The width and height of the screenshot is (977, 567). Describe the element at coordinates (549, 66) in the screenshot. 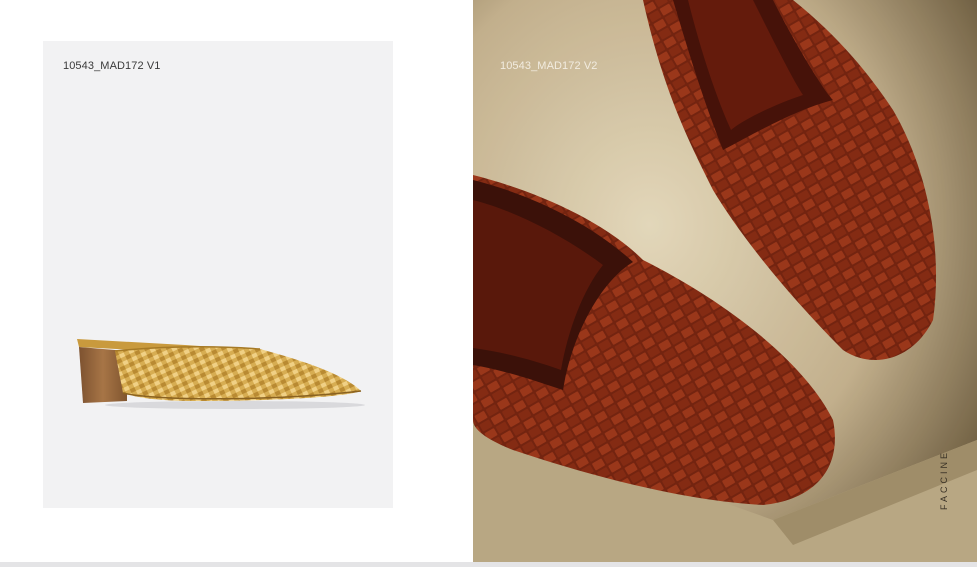

I see `product-code-v2: 10543_MAD172 V2` at that location.